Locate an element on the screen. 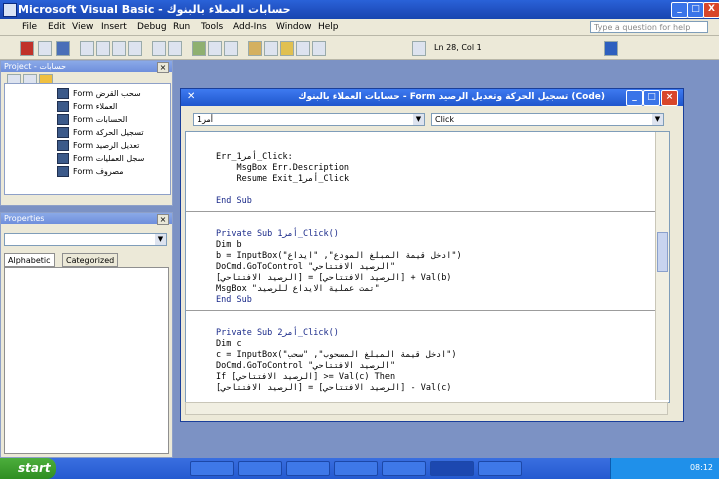 The image size is (719, 479). tree-item: Form العملاء is located at coordinates (87, 107).